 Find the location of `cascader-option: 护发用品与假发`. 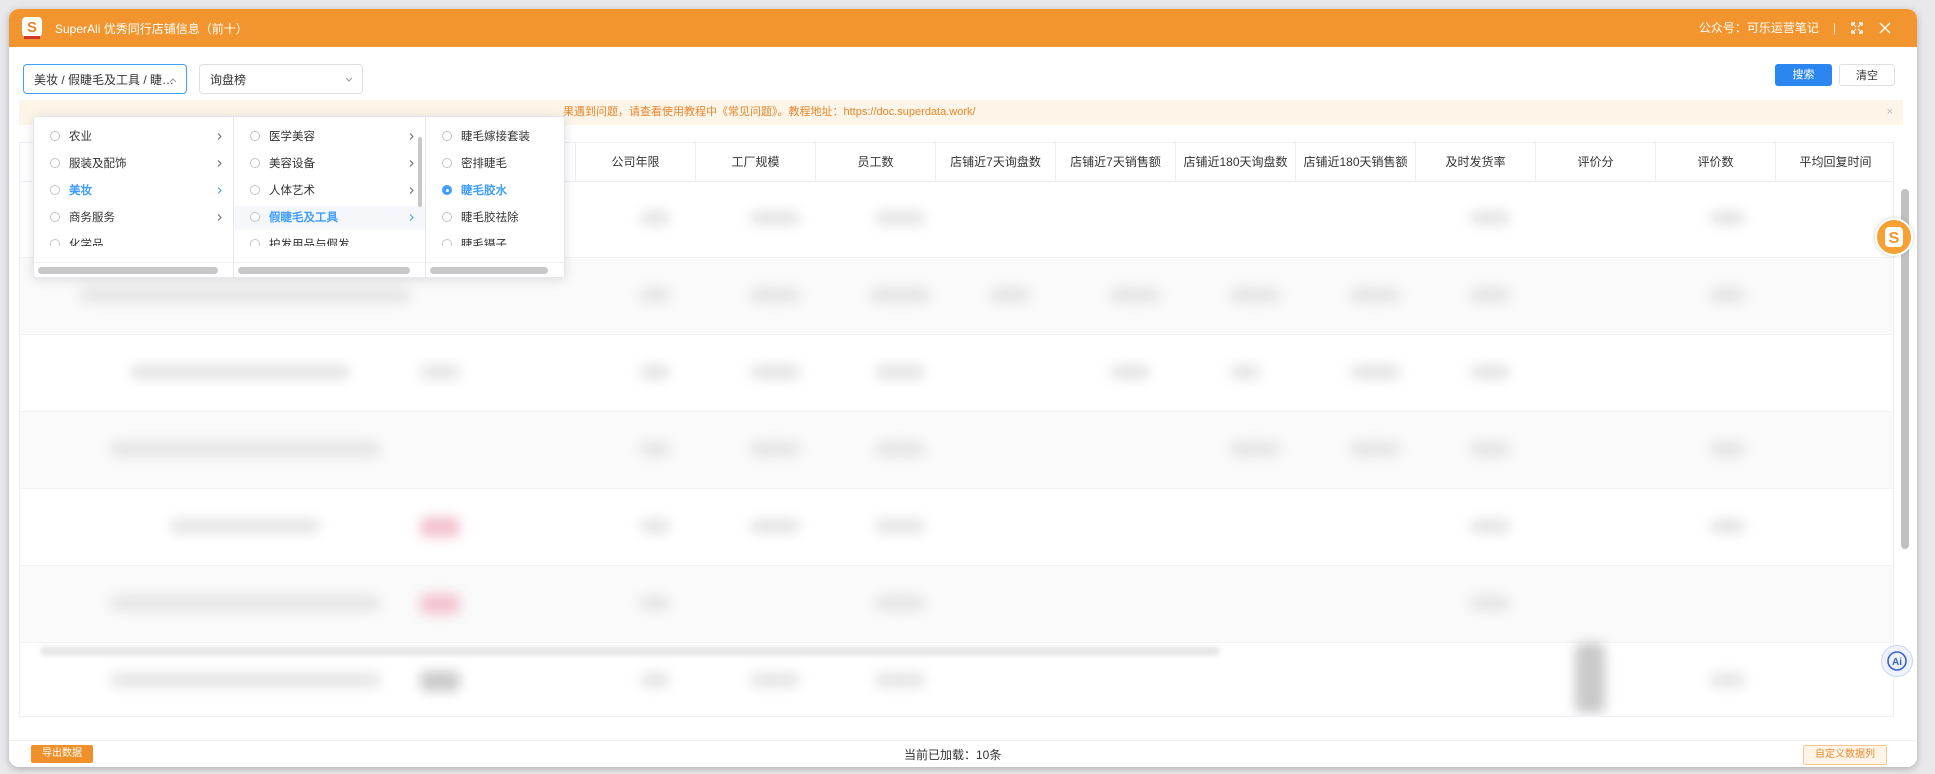

cascader-option: 护发用品与假发 is located at coordinates (329, 239).